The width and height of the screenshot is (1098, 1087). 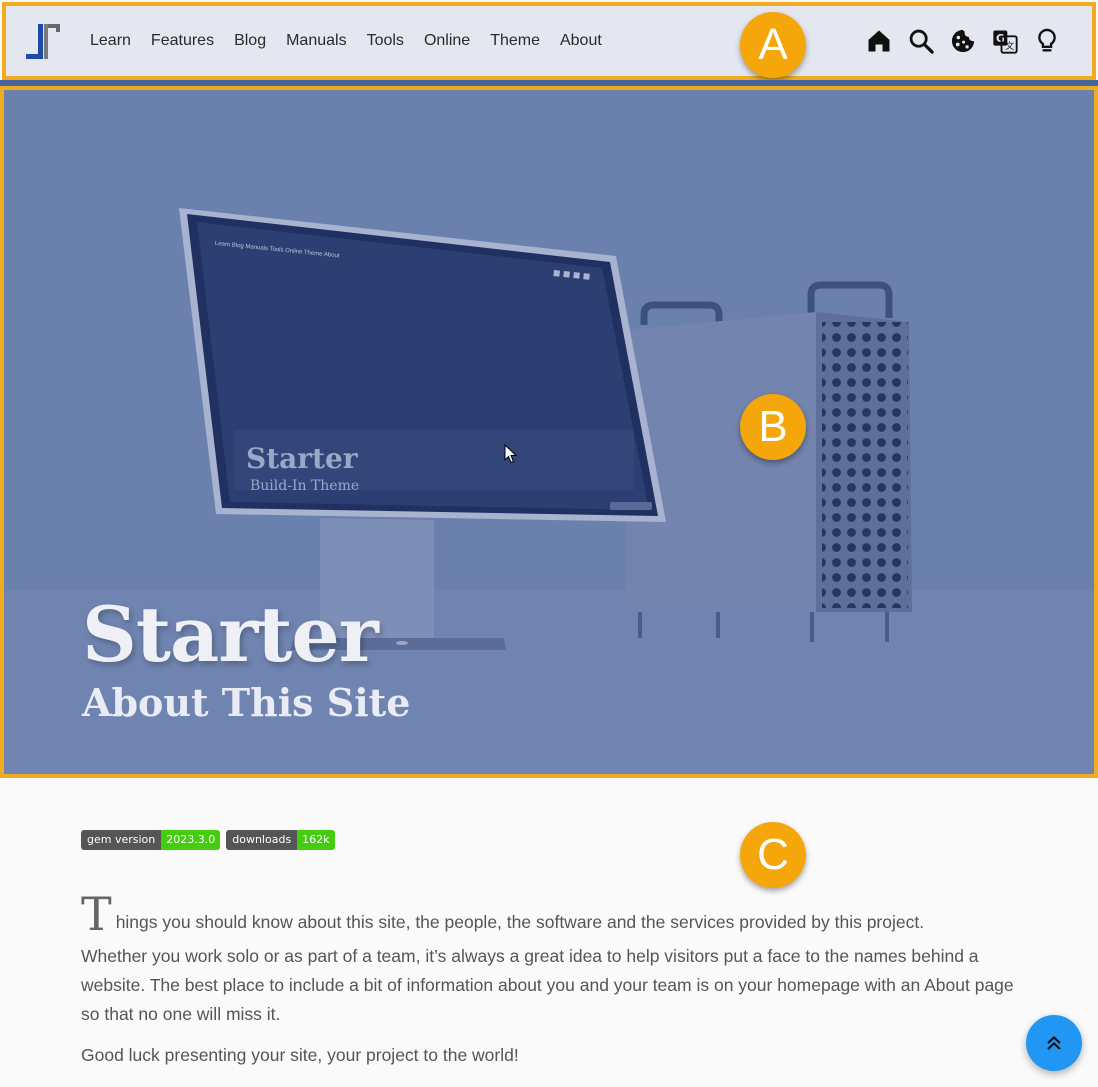 I want to click on region-marker-a: A, so click(x=773, y=45).